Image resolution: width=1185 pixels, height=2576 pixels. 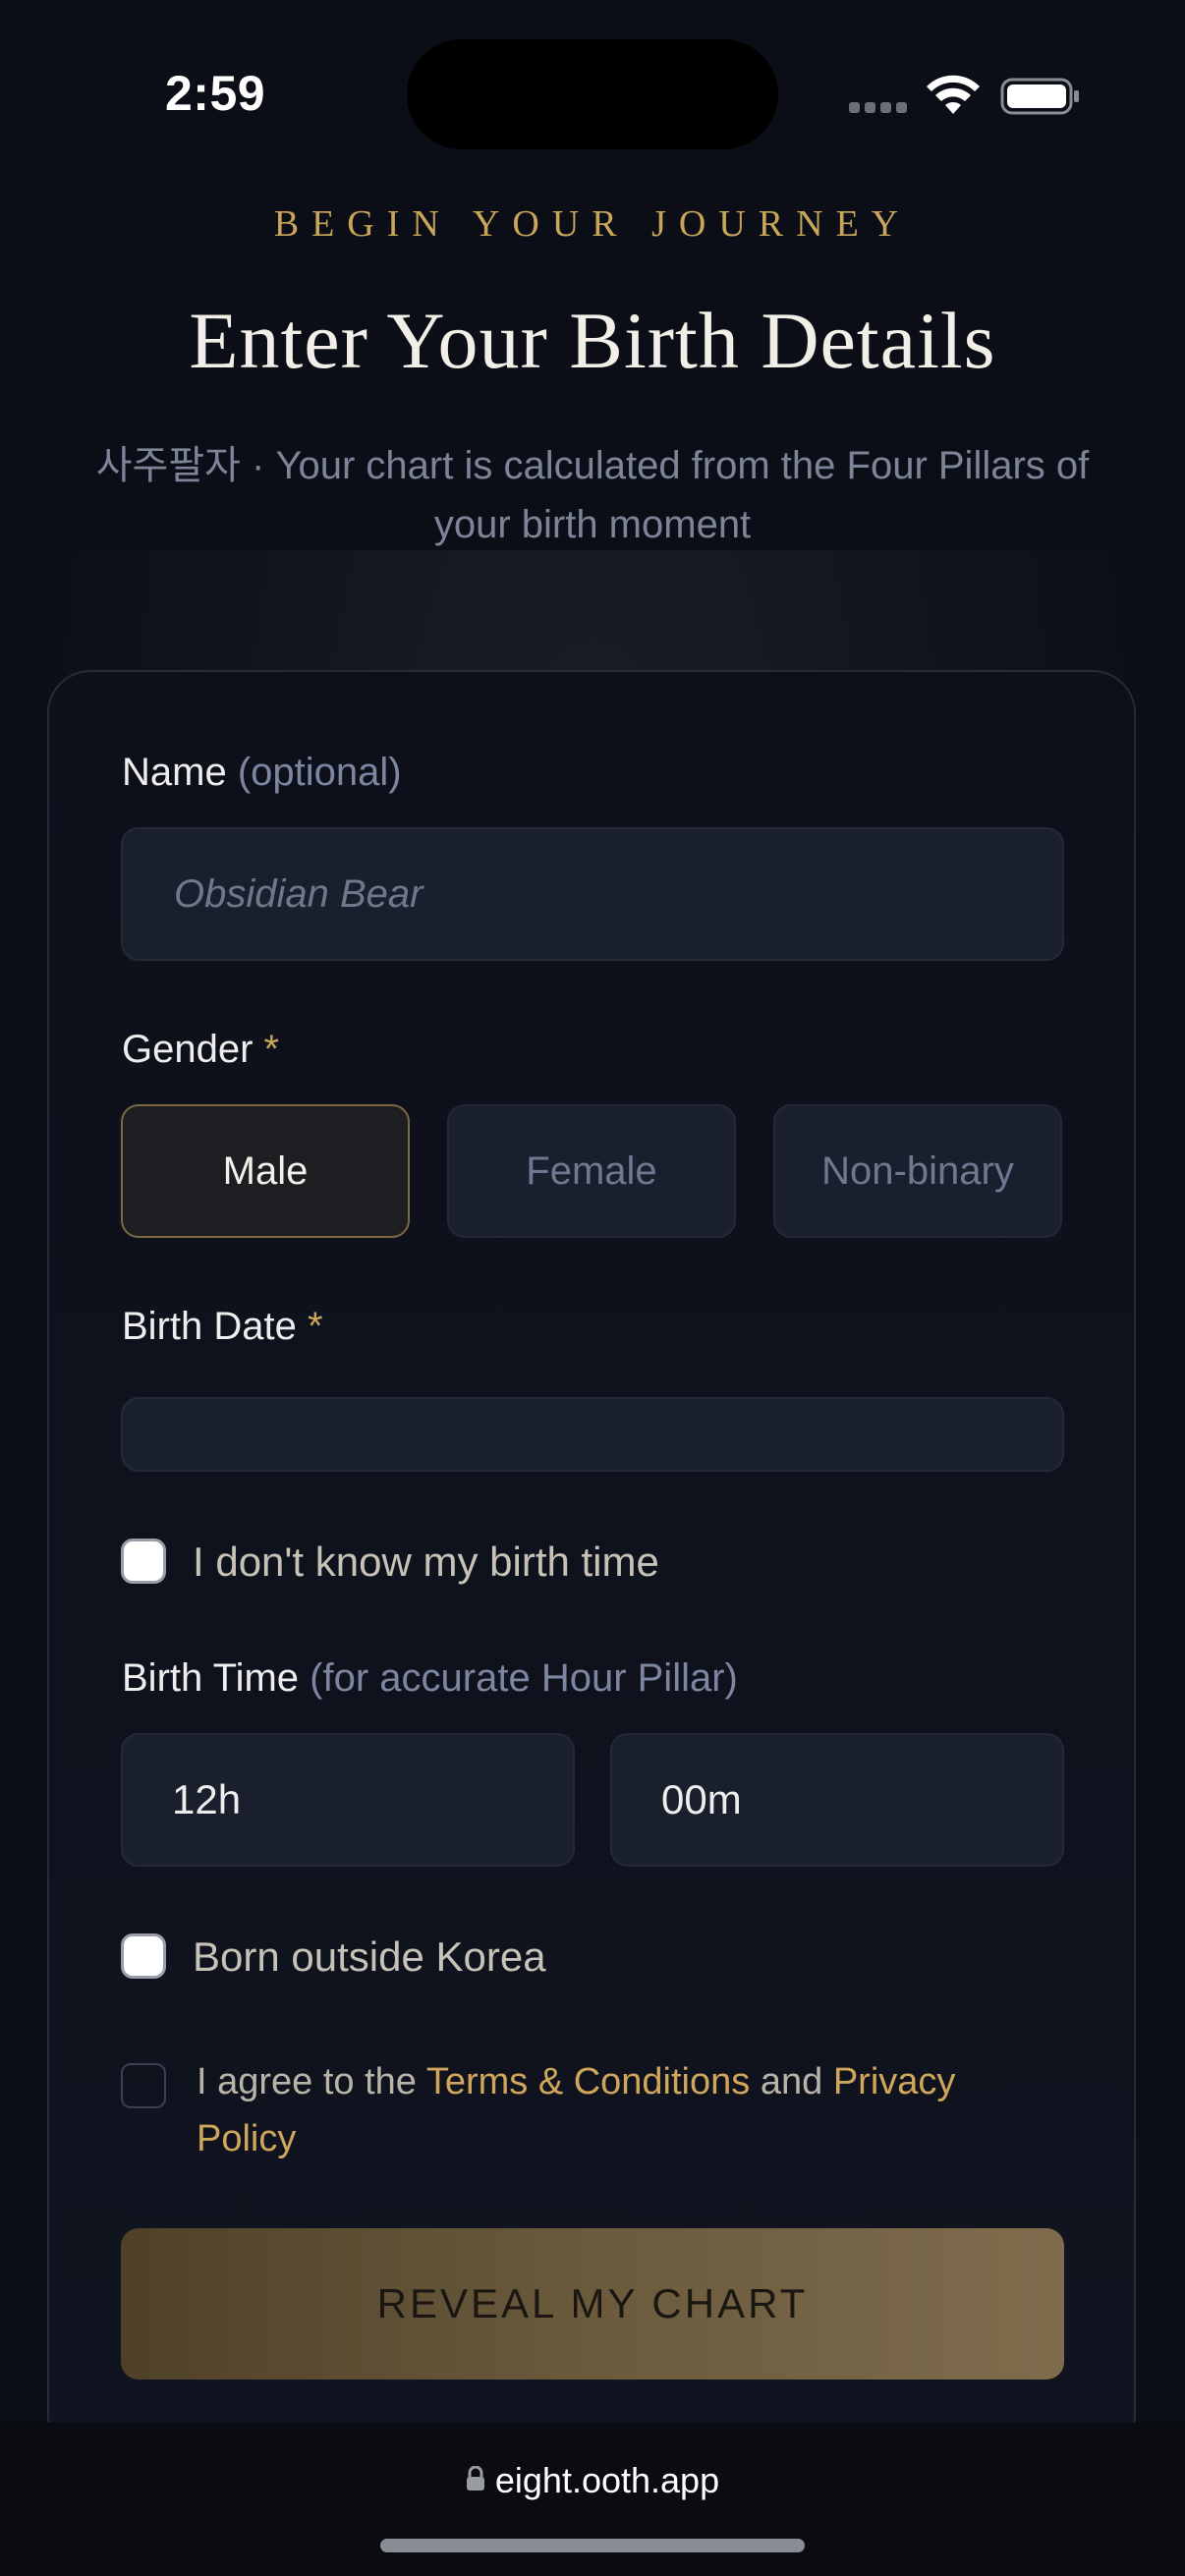 I want to click on reveal-chart-button: REVEAL MY CHART, so click(x=592, y=2304).